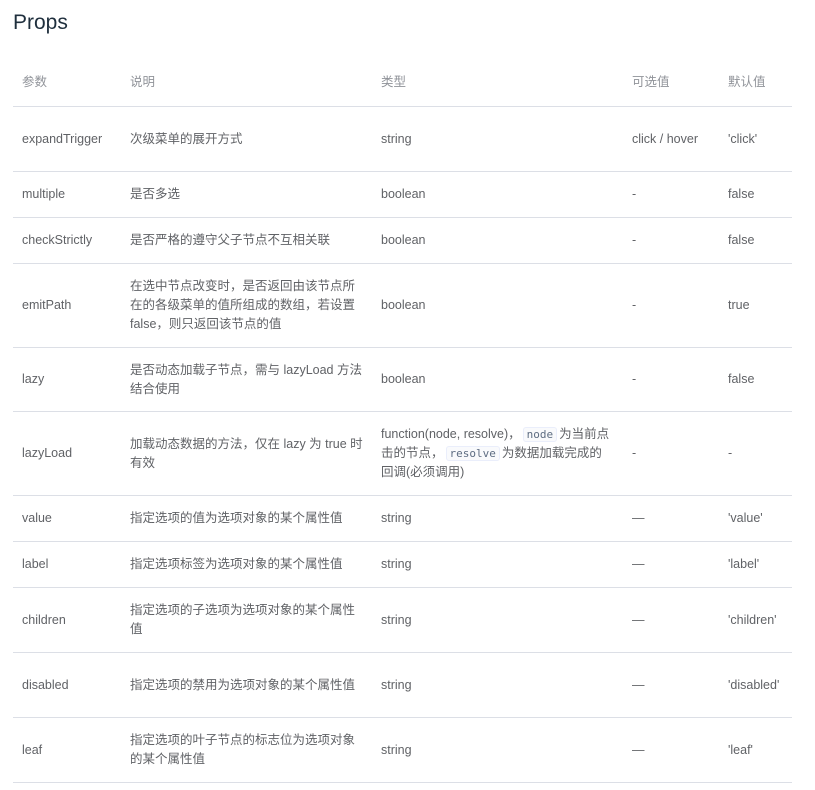  Describe the element at coordinates (67, 453) in the screenshot. I see `cell-param: lazyLoad` at that location.